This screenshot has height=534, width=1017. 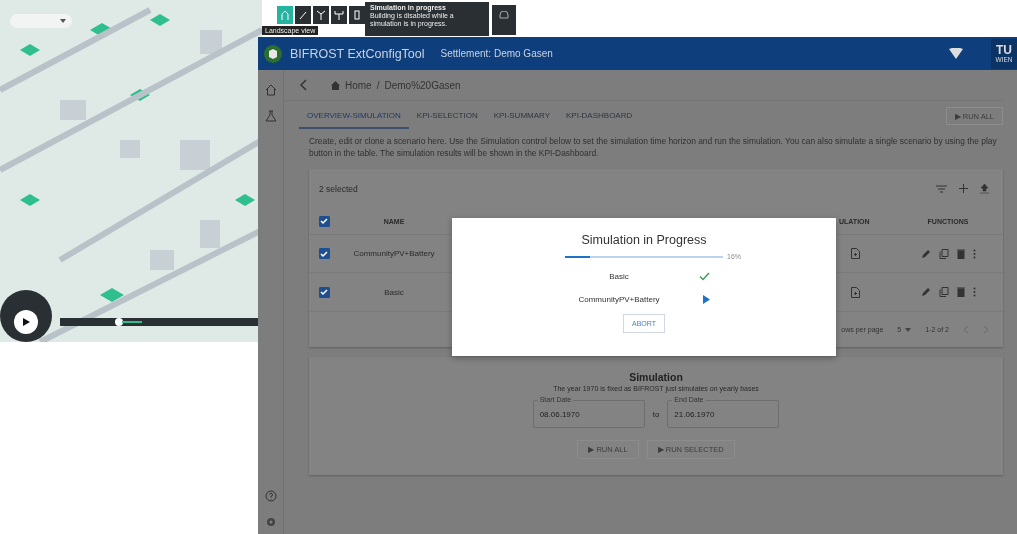 What do you see at coordinates (338, 188) in the screenshot?
I see `selection-count: 2 selected` at bounding box center [338, 188].